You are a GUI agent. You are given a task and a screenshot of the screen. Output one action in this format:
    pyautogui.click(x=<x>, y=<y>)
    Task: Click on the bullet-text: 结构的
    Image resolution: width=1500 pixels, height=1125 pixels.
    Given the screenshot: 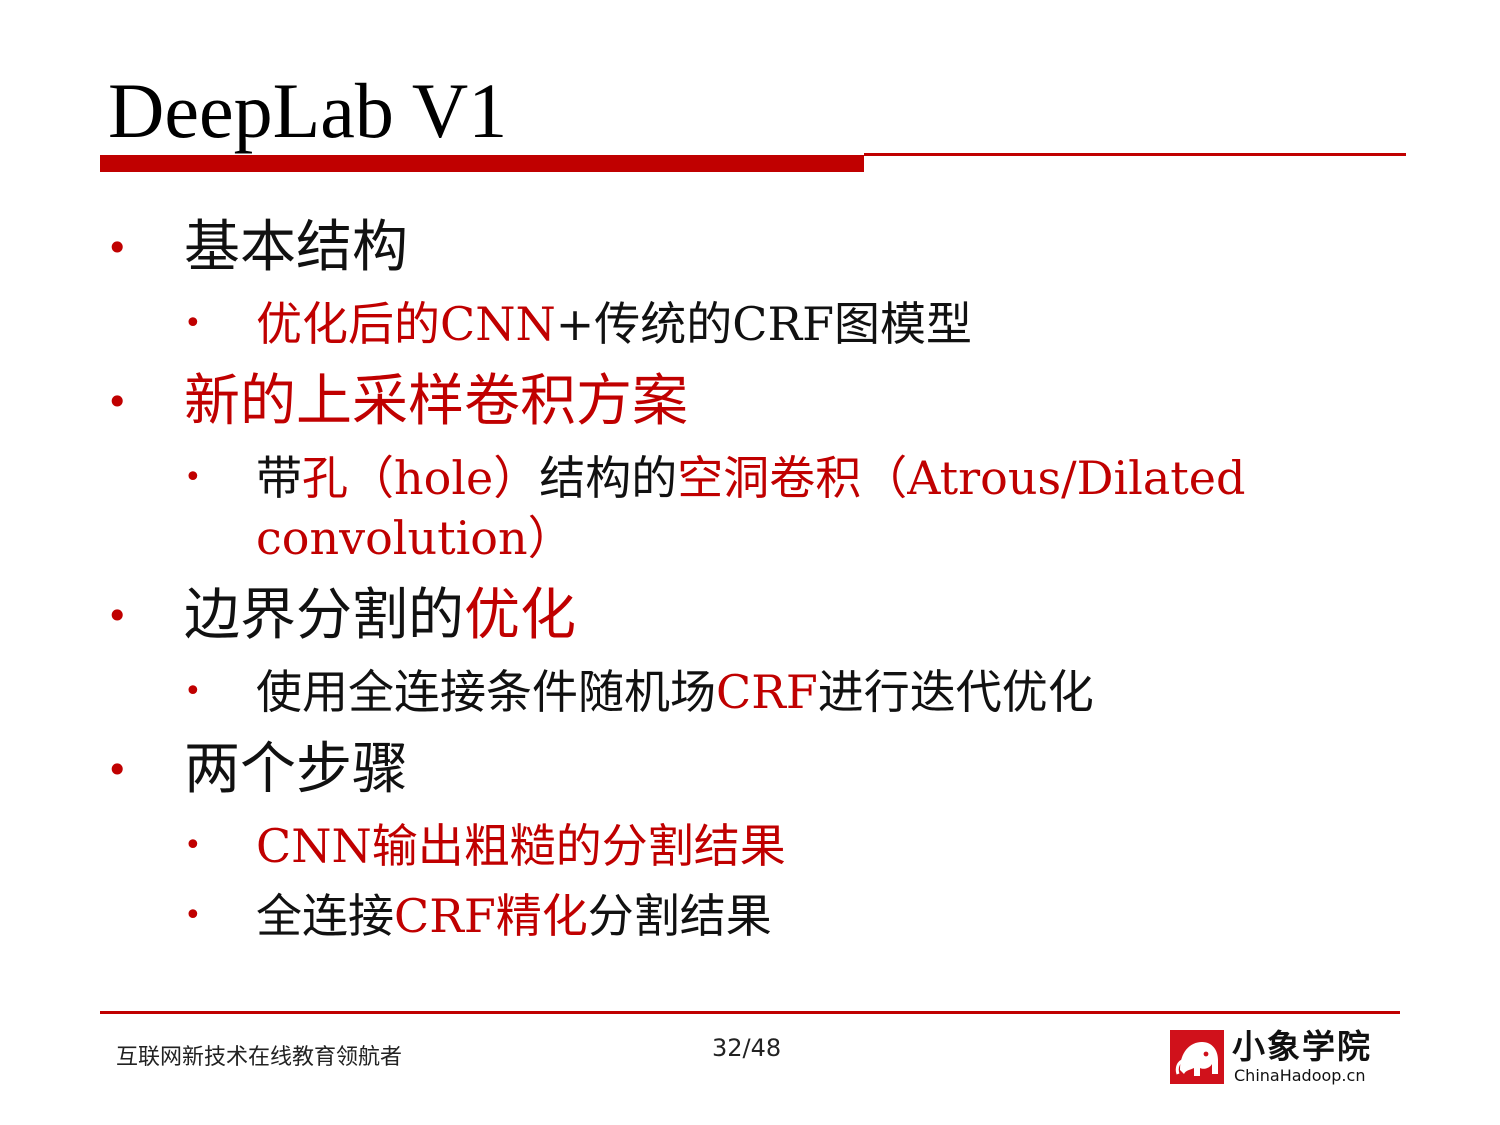 What is the action you would take?
    pyautogui.click(x=608, y=478)
    